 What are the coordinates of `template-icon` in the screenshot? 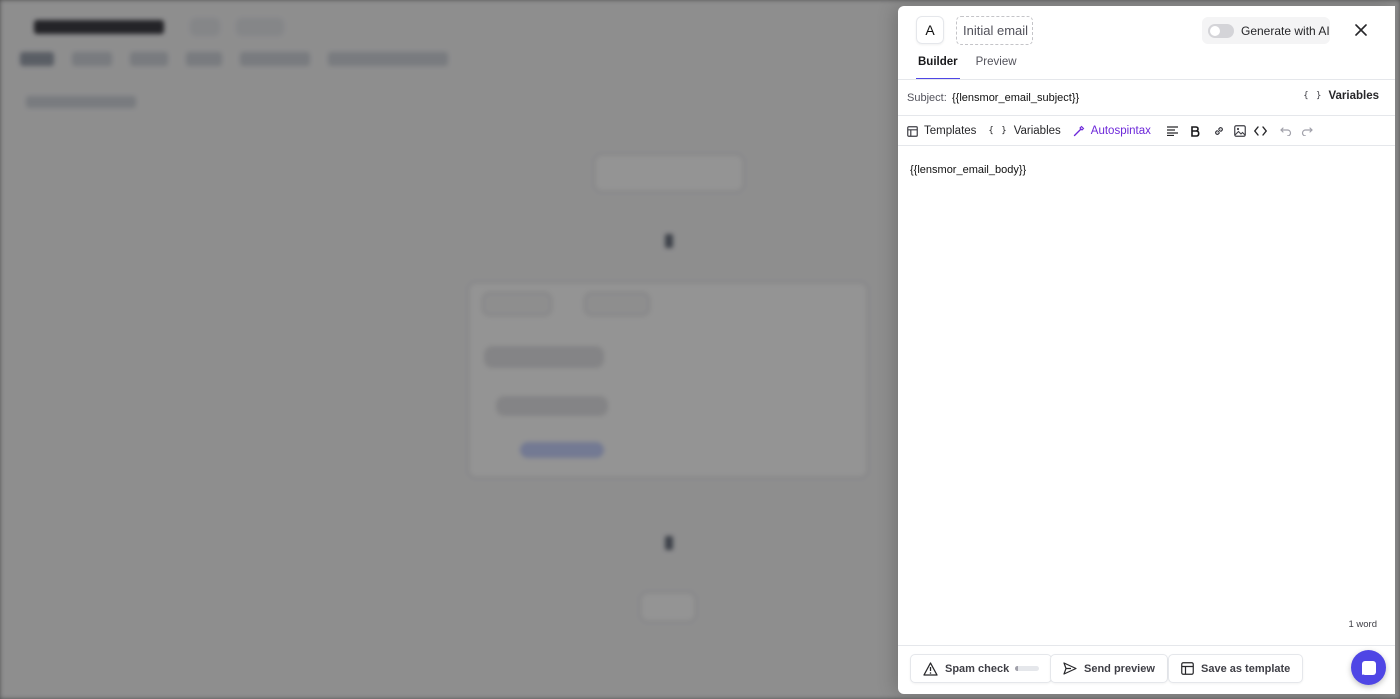 It's located at (1187, 668).